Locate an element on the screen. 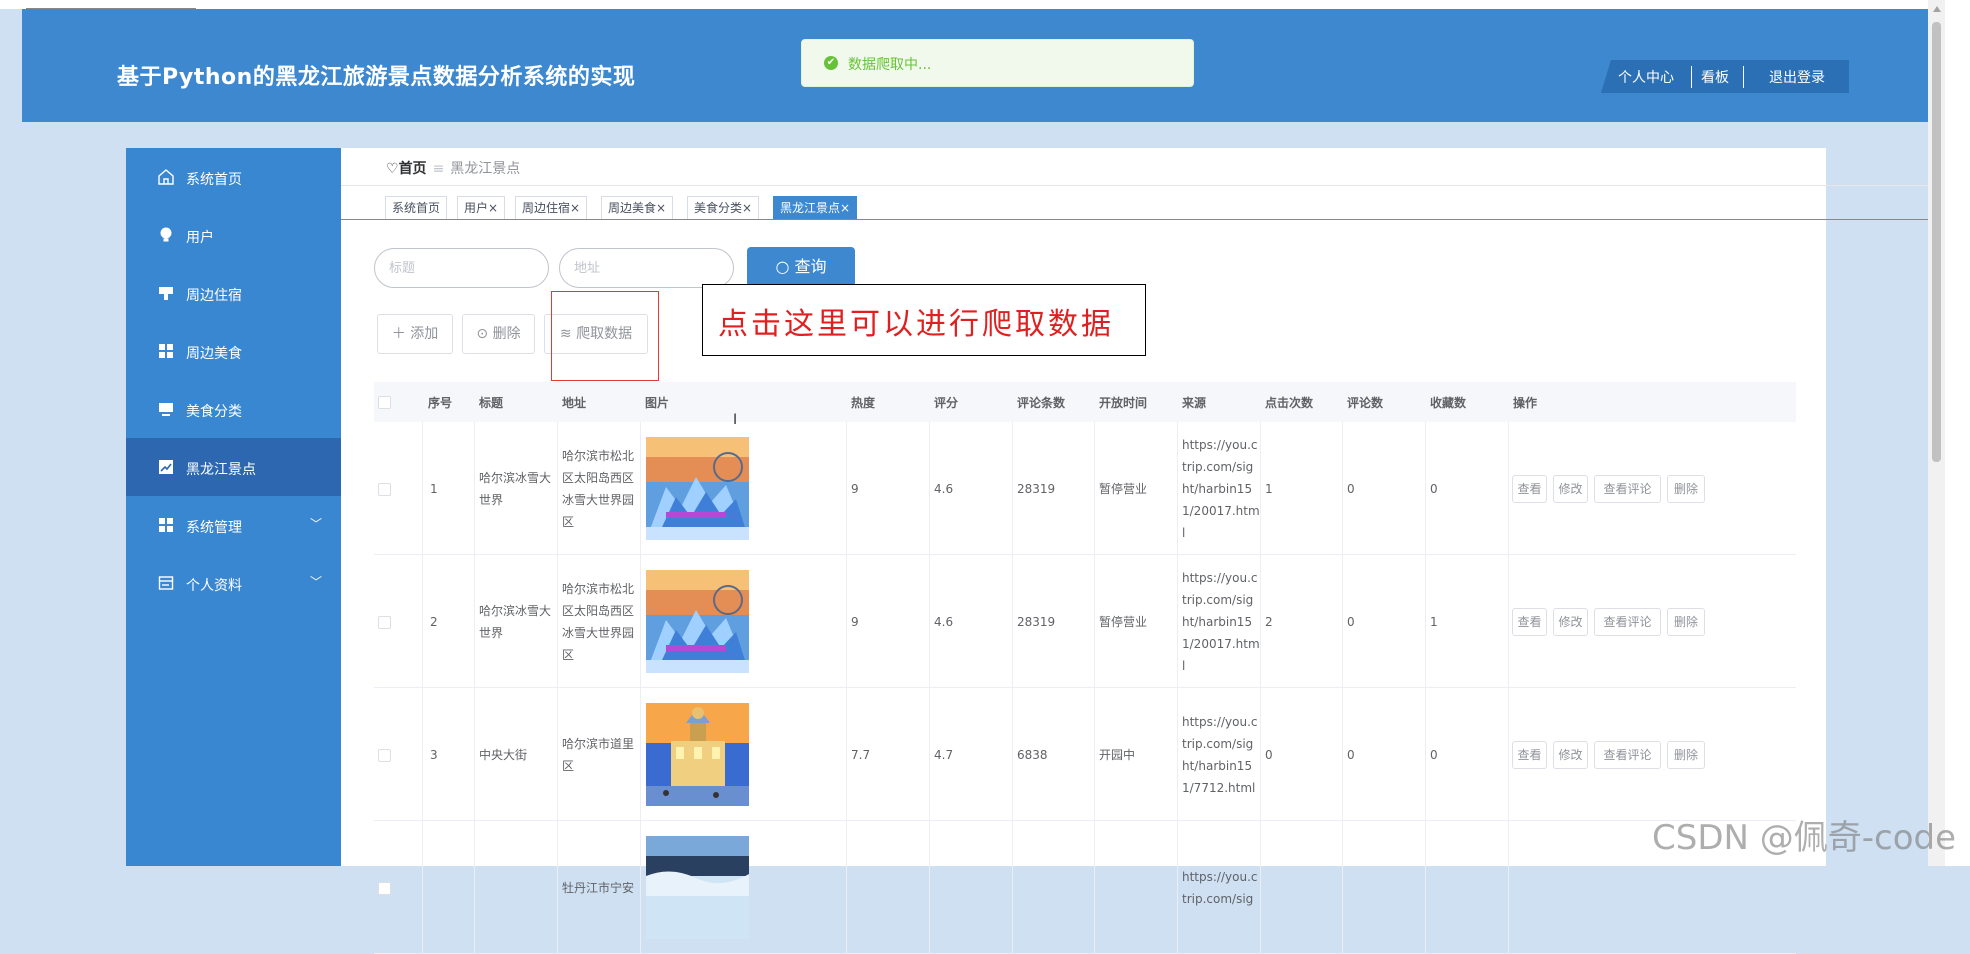 Image resolution: width=1970 pixels, height=954 pixels. breadcrumb-divider is located at coordinates (1134, 185).